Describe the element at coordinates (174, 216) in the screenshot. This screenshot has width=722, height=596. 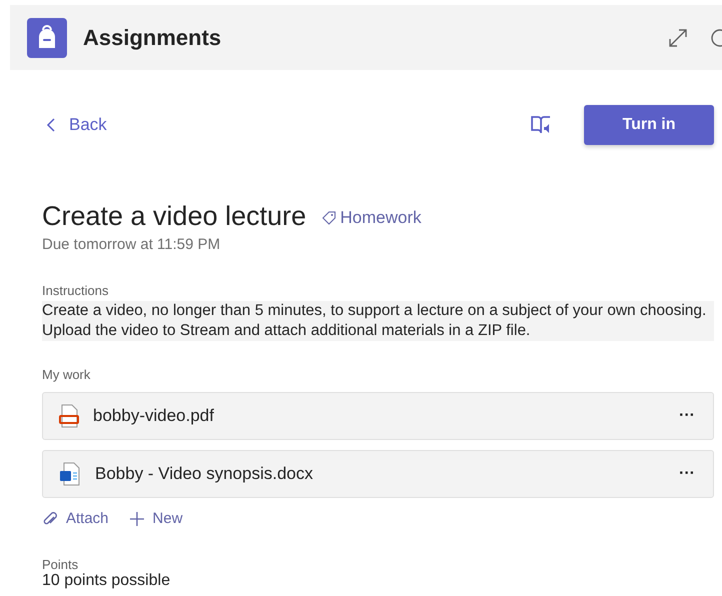
I see `assignment-title: Create a video lecture` at that location.